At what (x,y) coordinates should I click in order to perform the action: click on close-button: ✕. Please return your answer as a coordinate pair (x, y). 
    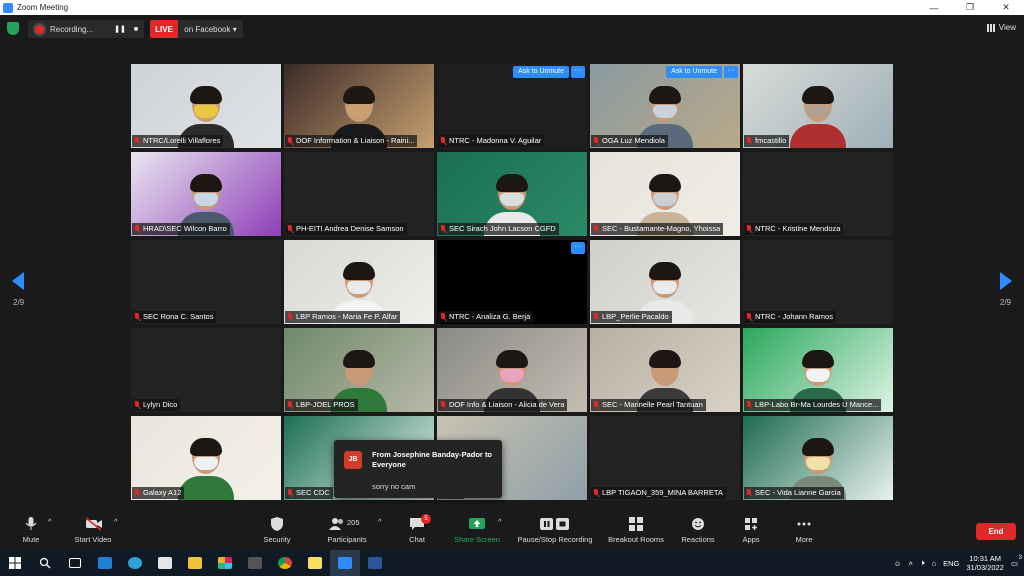
    Looking at the image, I should click on (1006, 7).